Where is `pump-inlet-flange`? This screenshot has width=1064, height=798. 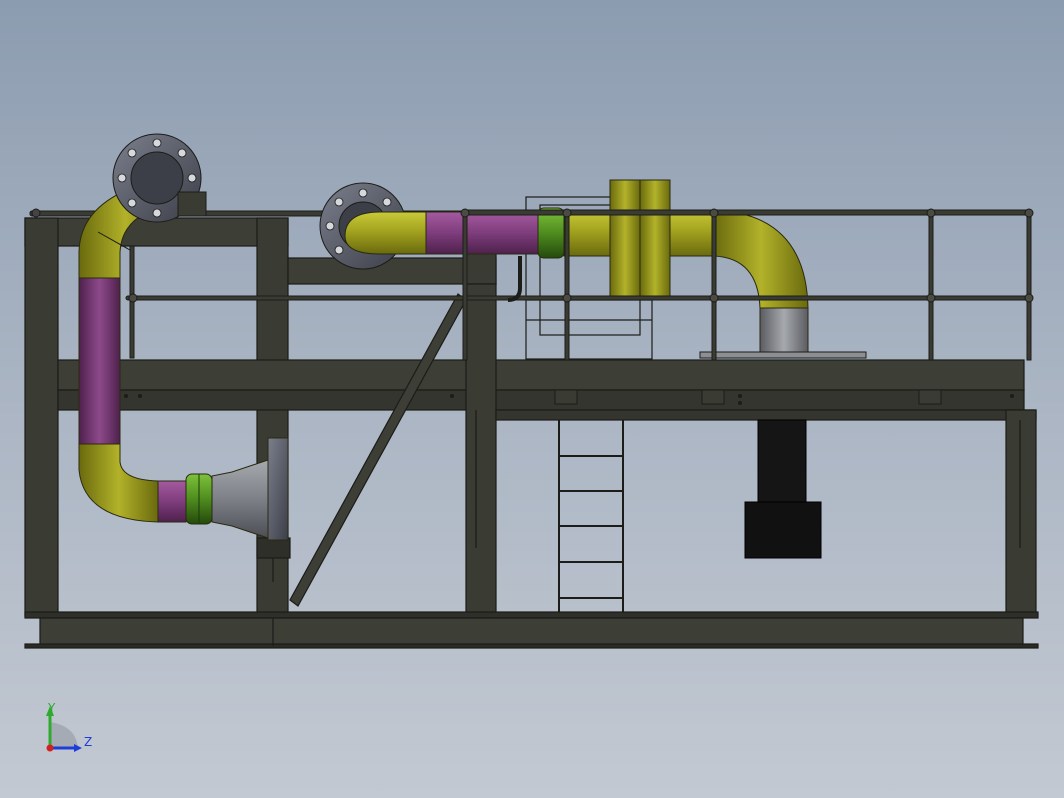
pump-inlet-flange is located at coordinates (278, 489).